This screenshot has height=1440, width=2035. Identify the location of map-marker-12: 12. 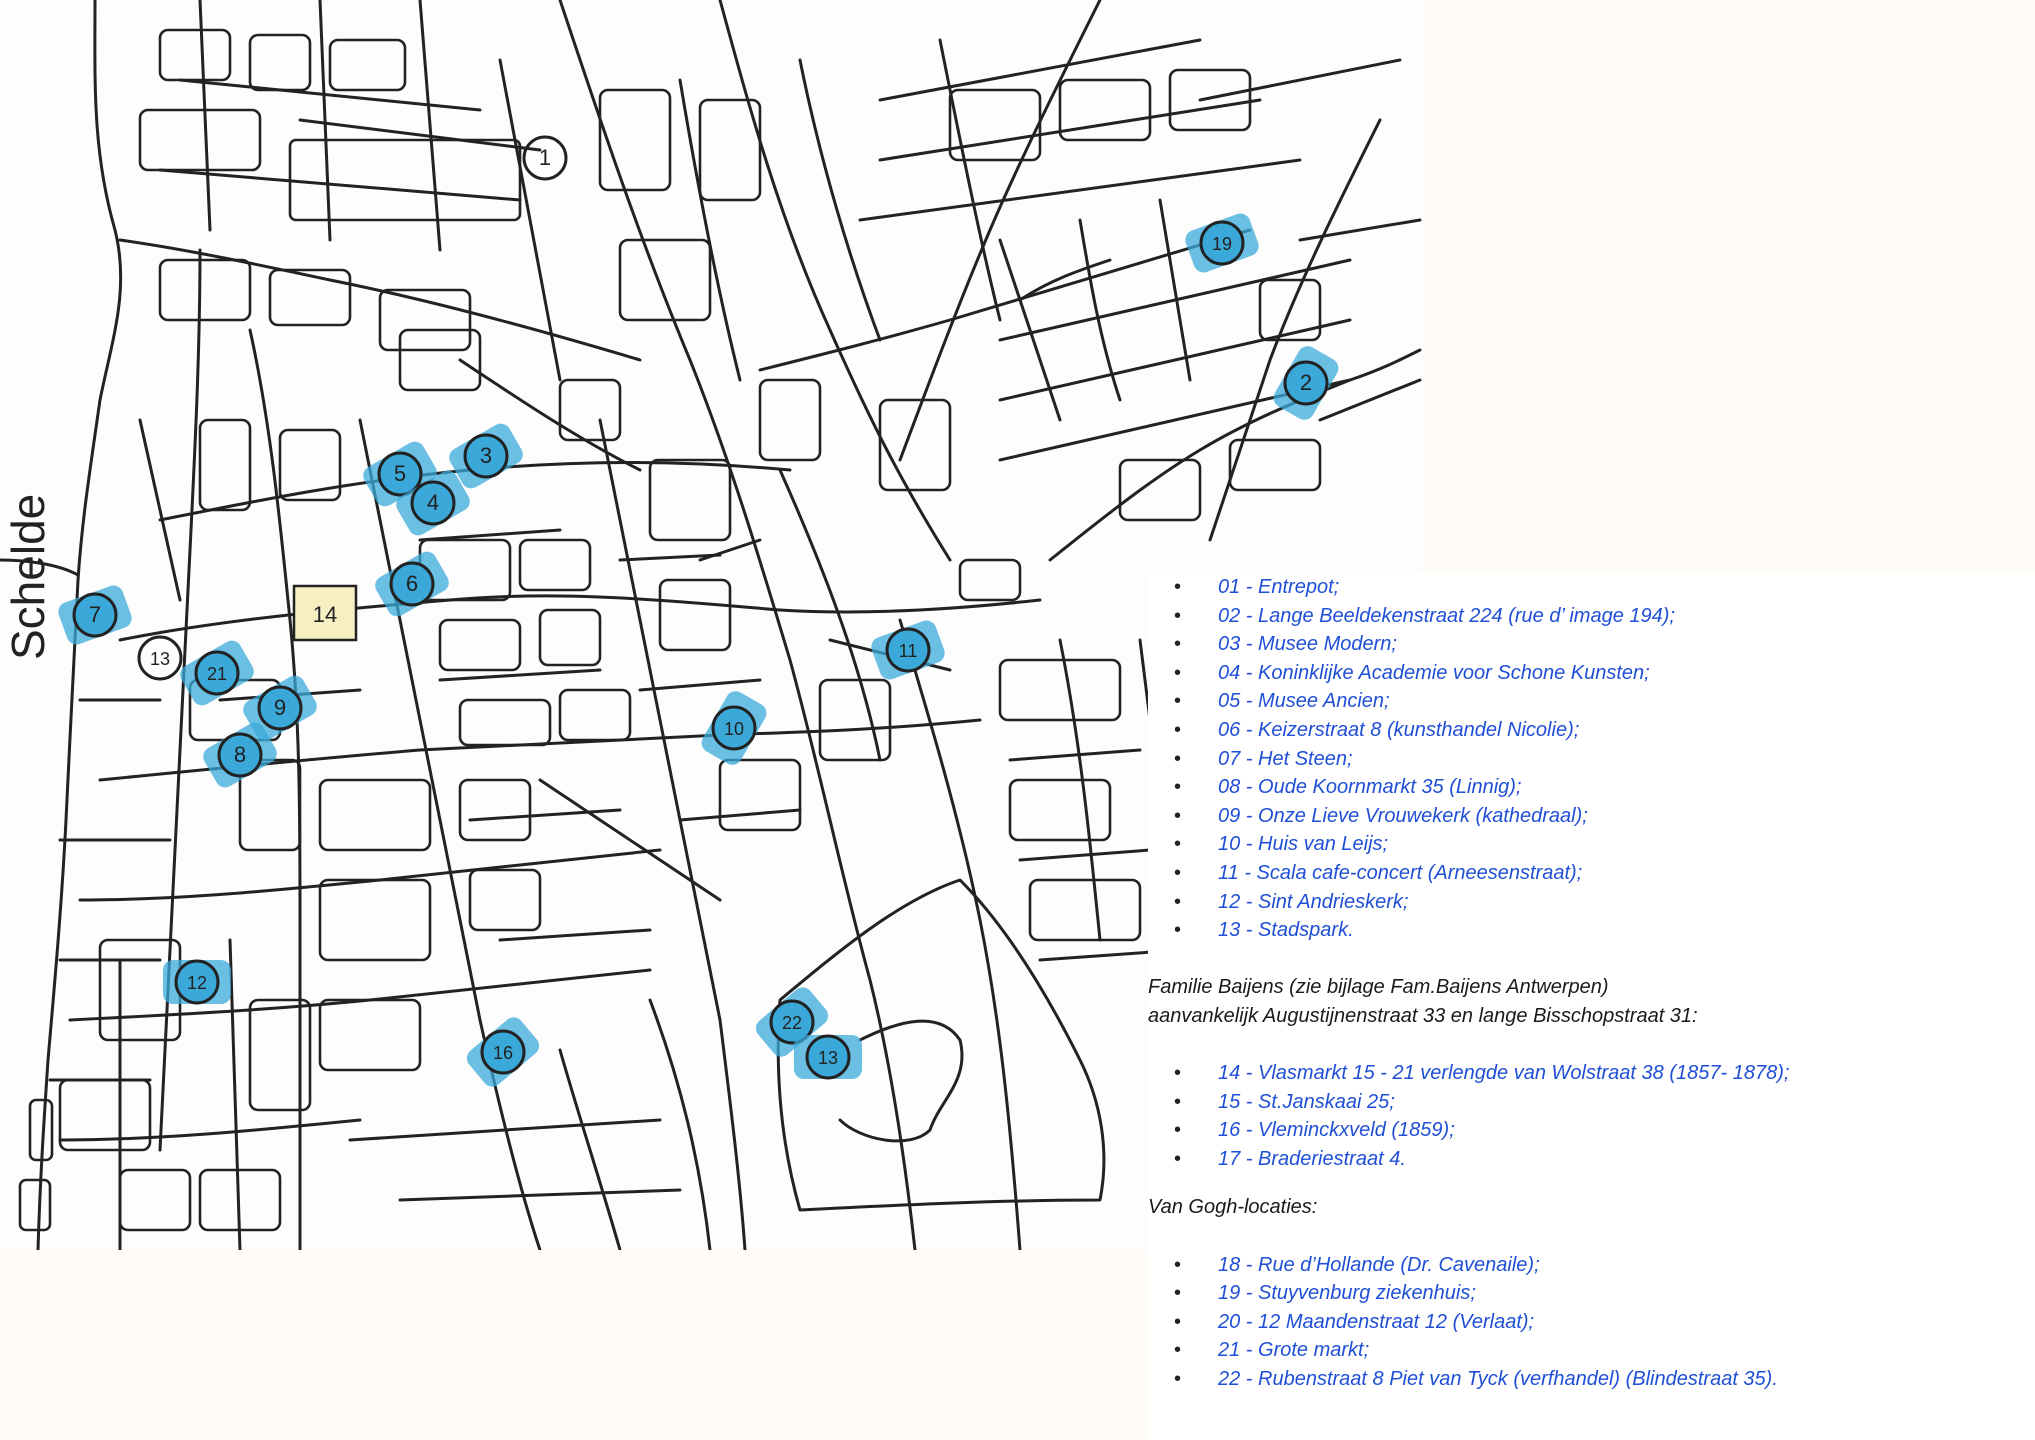
(197, 982).